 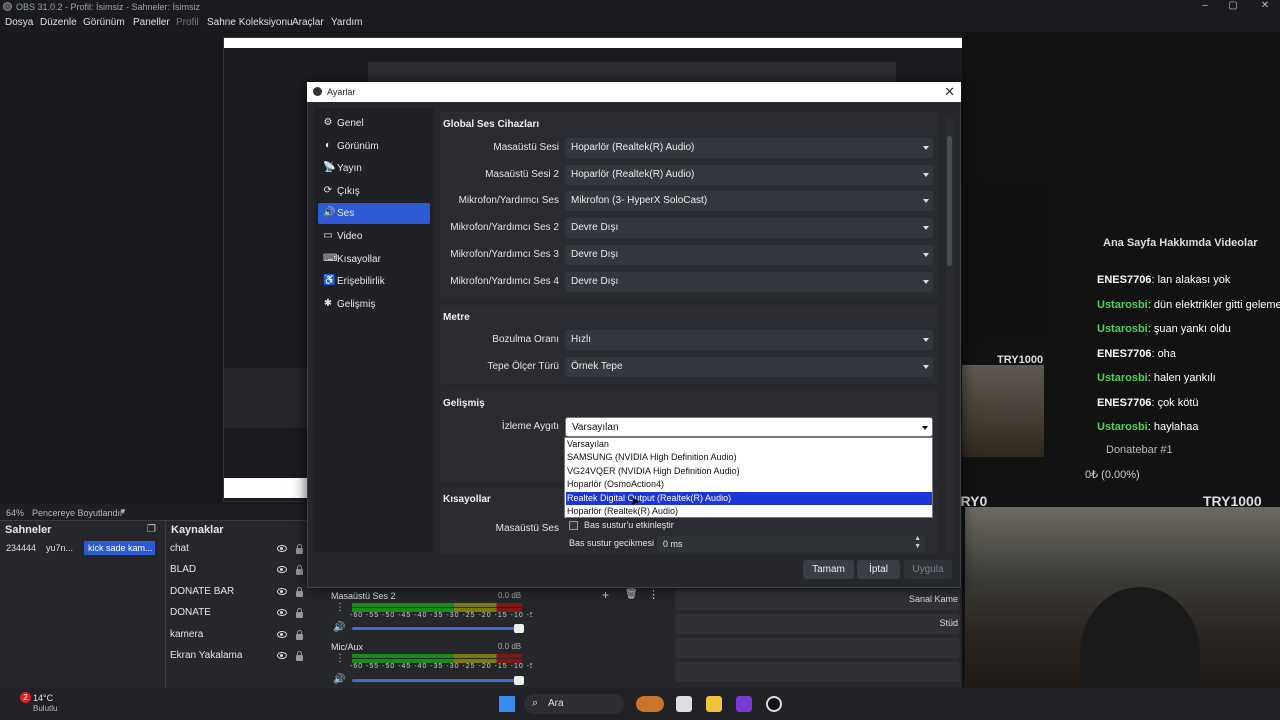 What do you see at coordinates (21, 548) in the screenshot?
I see `scene-item: 234444` at bounding box center [21, 548].